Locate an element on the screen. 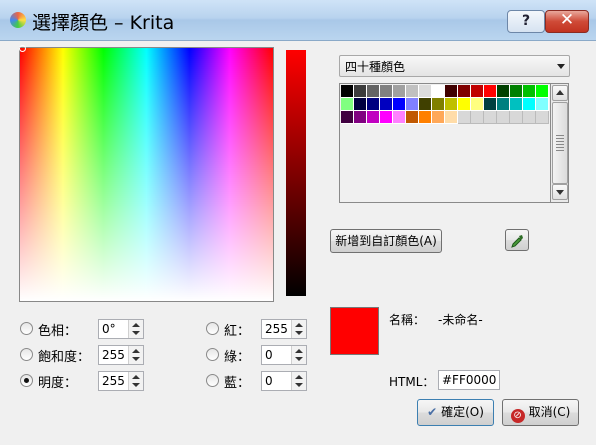 The width and height of the screenshot is (596, 445). saturation-radio is located at coordinates (26, 354).